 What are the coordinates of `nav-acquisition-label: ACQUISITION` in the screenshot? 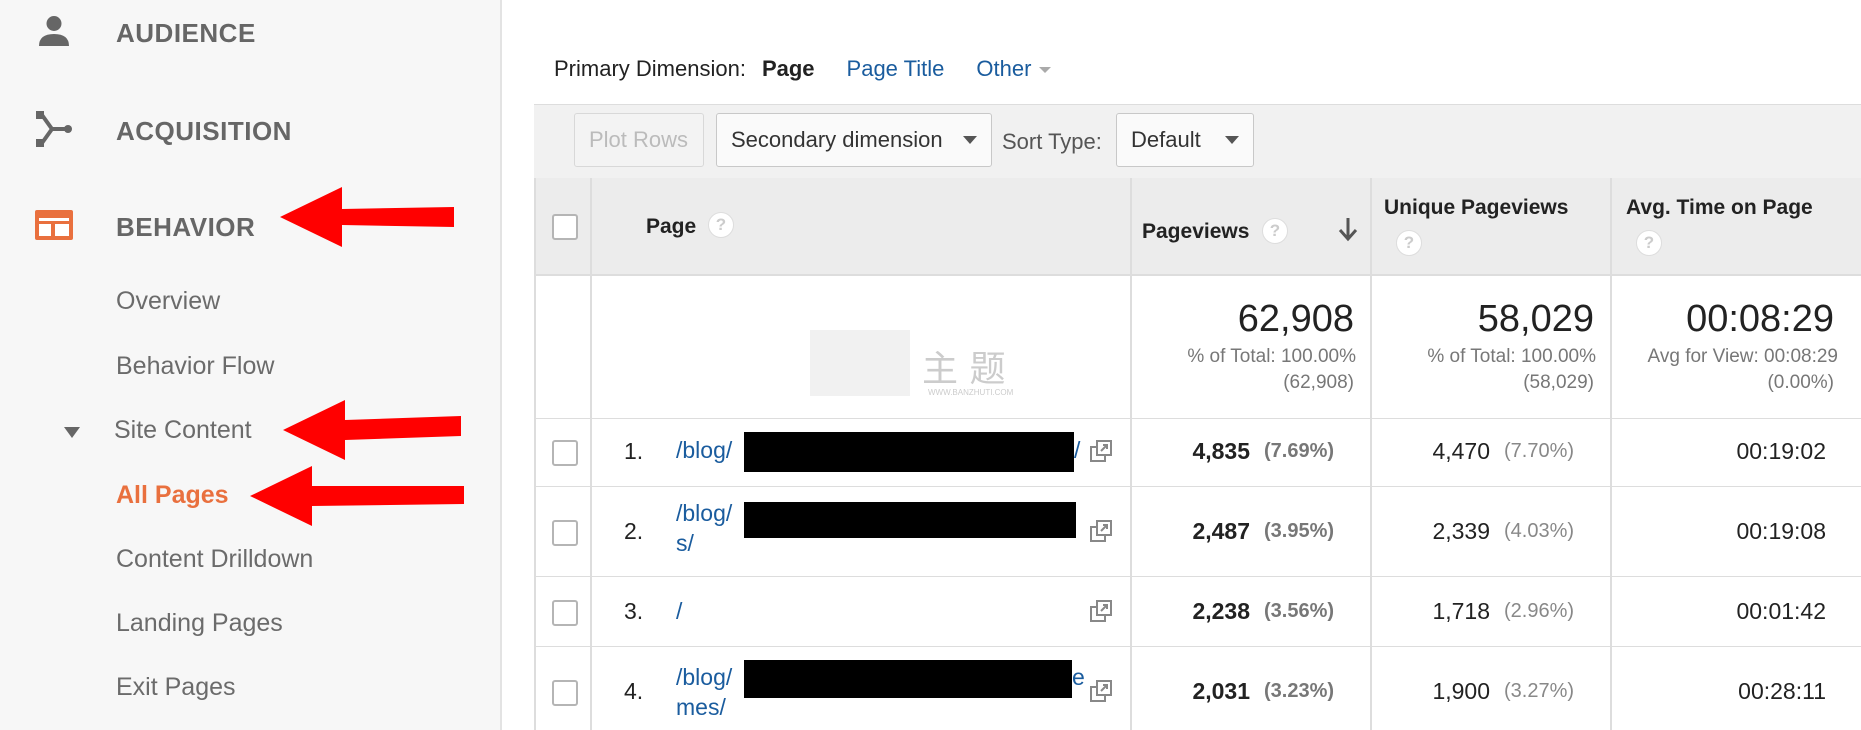 It's located at (204, 131).